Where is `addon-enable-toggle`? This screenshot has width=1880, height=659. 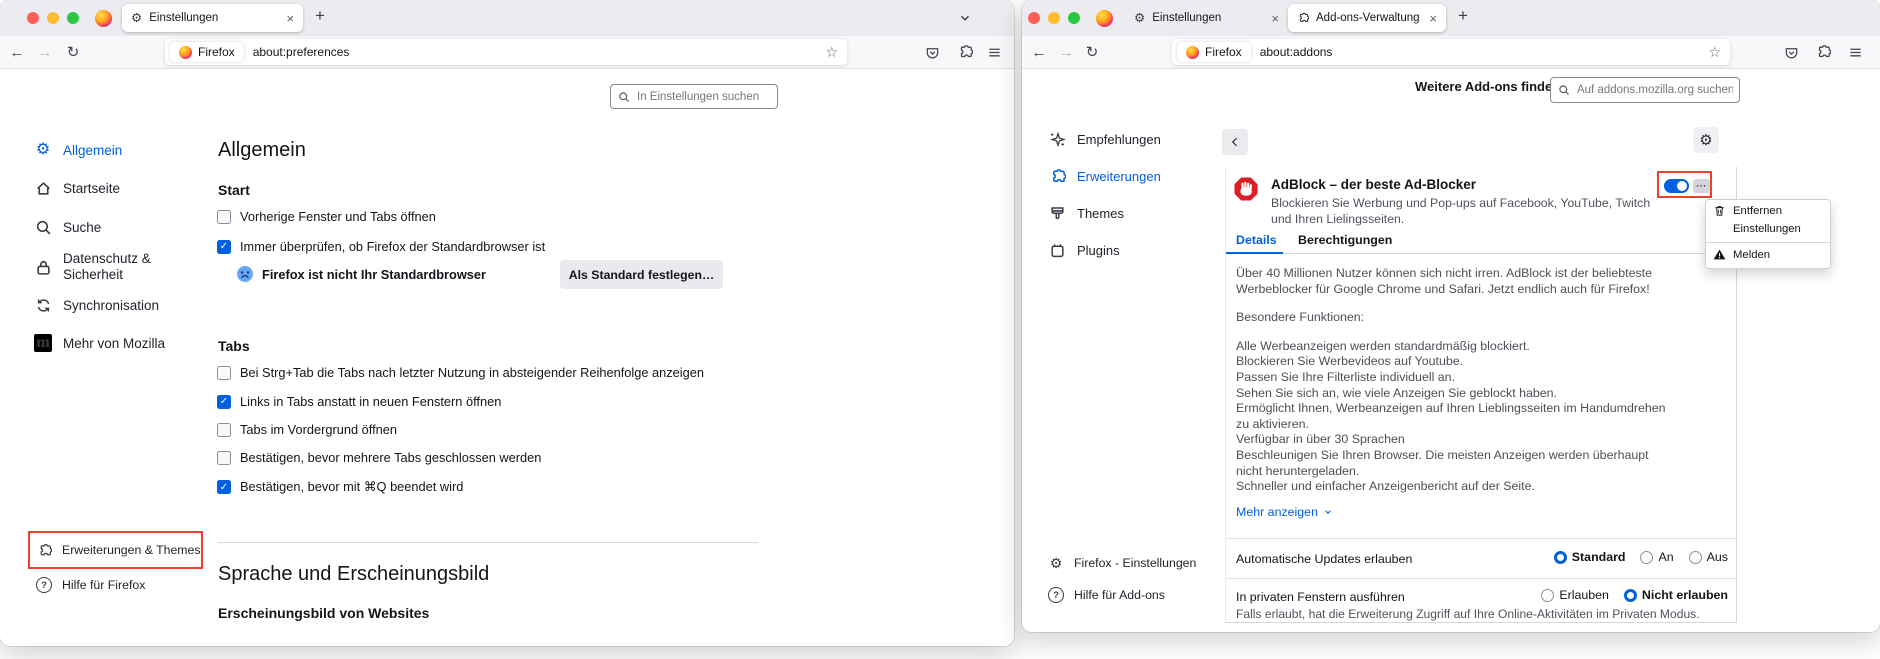
addon-enable-toggle is located at coordinates (1676, 186).